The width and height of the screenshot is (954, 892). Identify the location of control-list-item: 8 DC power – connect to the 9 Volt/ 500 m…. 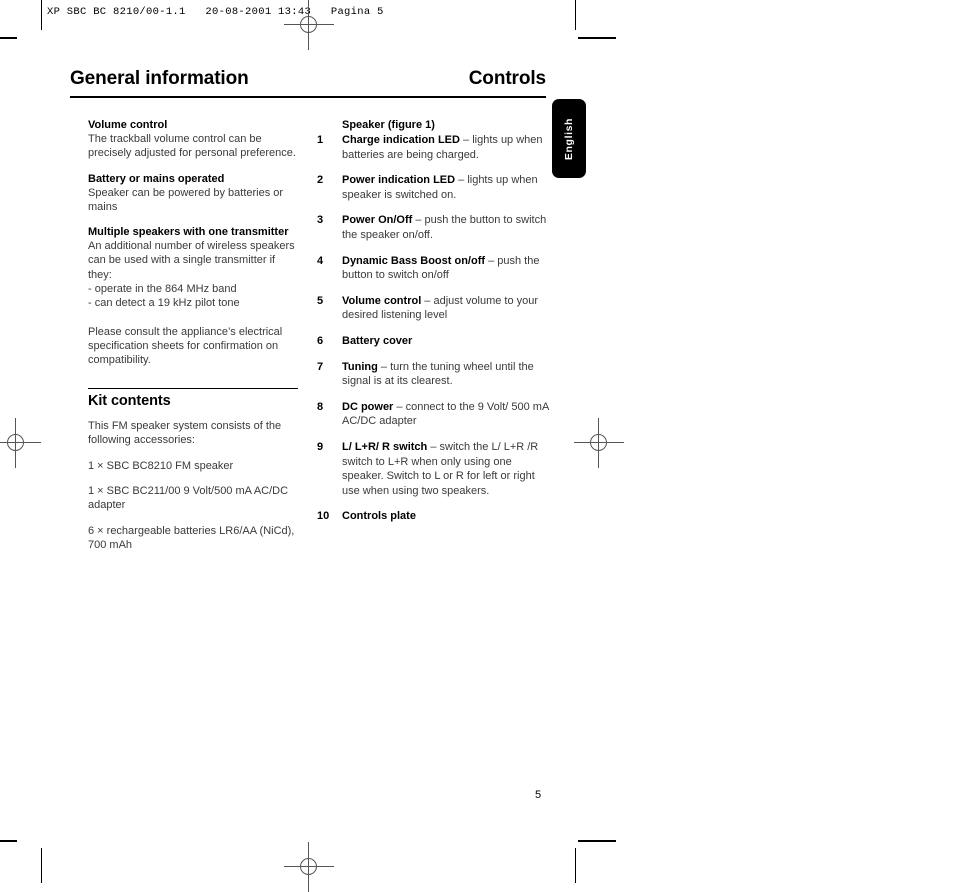
(433, 414).